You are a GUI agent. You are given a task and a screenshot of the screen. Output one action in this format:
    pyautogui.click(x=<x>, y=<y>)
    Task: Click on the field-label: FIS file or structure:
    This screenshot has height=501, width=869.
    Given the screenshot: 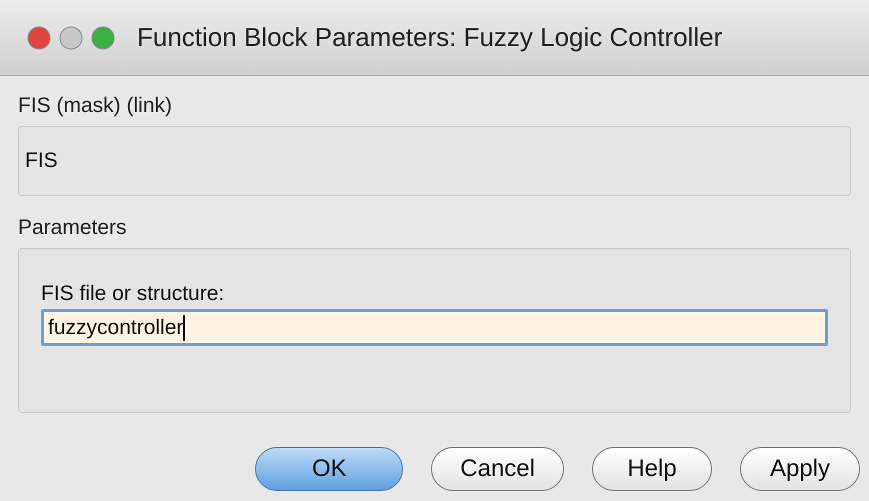 What is the action you would take?
    pyautogui.click(x=133, y=294)
    